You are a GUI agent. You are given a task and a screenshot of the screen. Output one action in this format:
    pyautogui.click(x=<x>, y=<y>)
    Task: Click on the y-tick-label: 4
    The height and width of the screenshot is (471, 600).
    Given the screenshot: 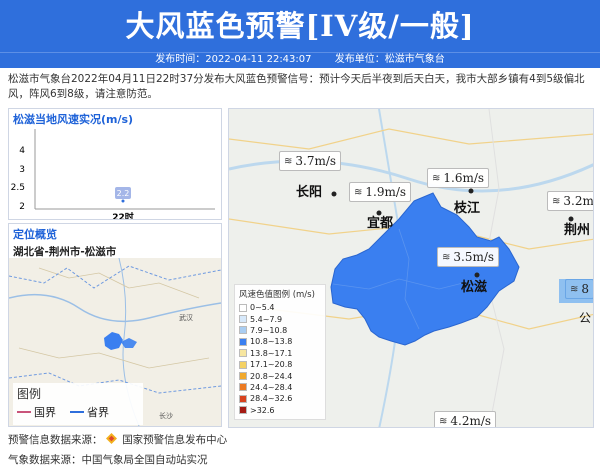 What is the action you would take?
    pyautogui.click(x=22, y=151)
    